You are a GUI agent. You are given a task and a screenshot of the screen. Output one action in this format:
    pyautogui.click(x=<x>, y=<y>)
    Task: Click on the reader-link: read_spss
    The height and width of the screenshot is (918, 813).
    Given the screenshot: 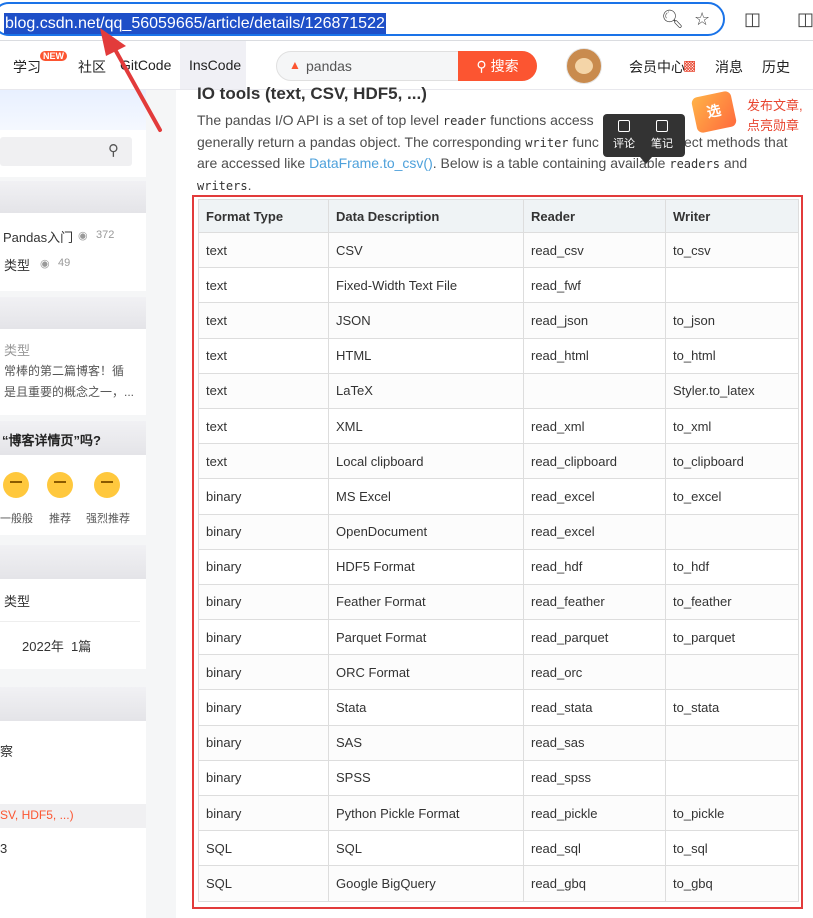 What is the action you would take?
    pyautogui.click(x=594, y=778)
    